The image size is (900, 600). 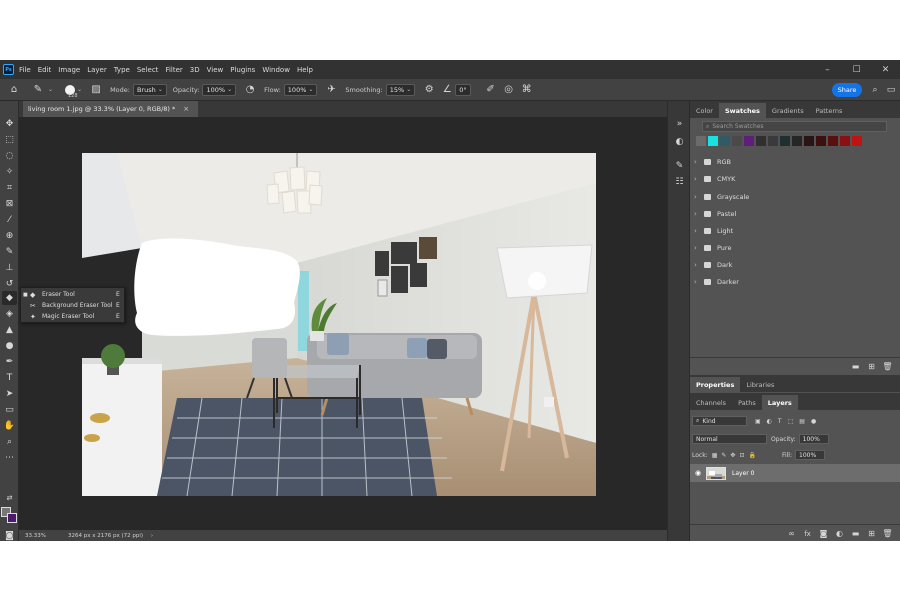 What do you see at coordinates (741, 455) in the screenshot?
I see `lock-artboard-icon: ⊡` at bounding box center [741, 455].